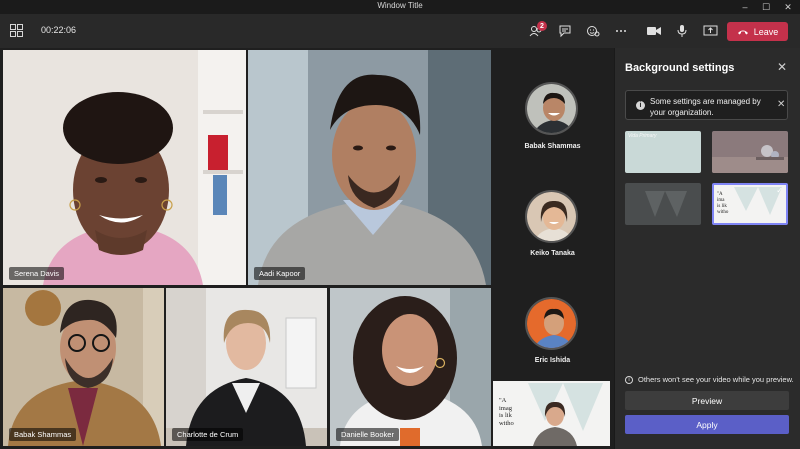  Describe the element at coordinates (400, 31) in the screenshot. I see `meeting-toolbar: 00:22:06 2 Leave` at that location.